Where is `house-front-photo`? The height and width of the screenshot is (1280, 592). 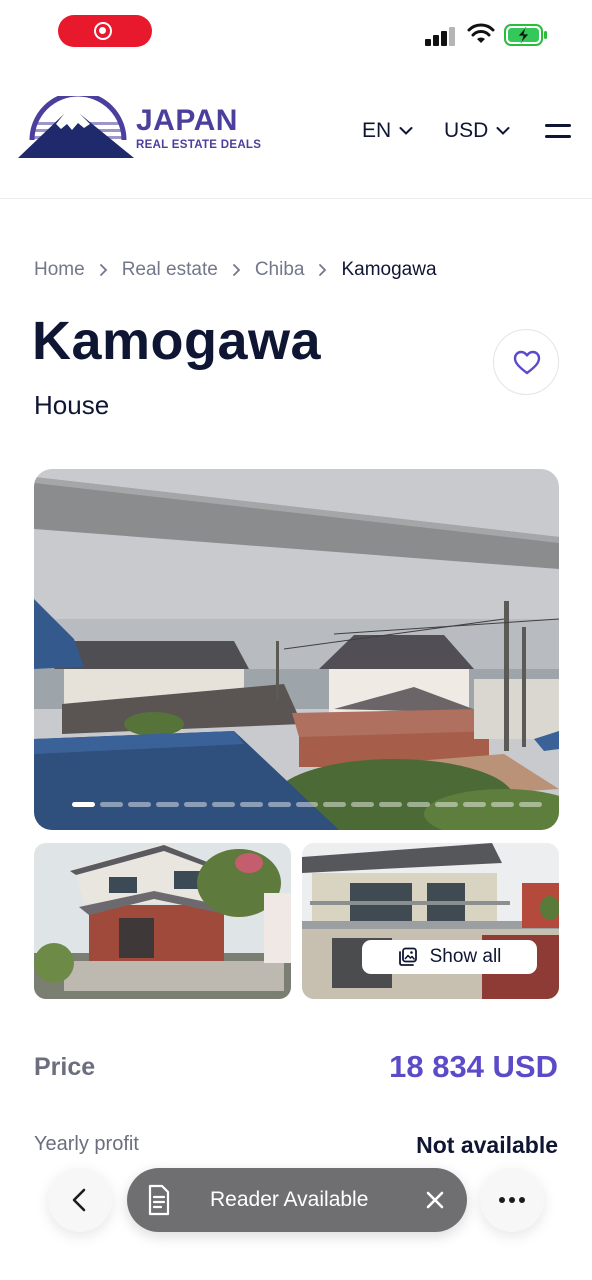 house-front-photo is located at coordinates (162, 921).